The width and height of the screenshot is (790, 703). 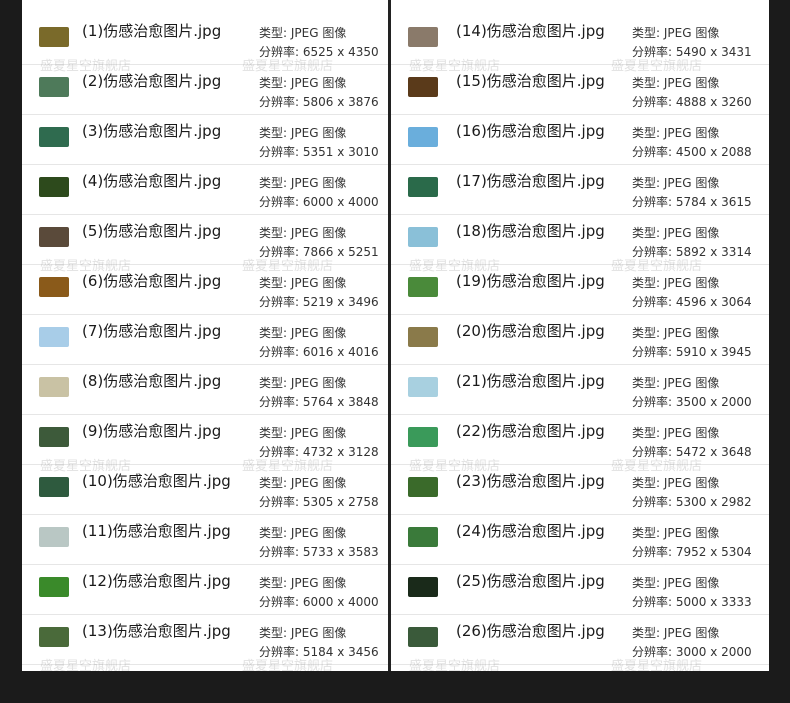 I want to click on file-name: (16)伤感治愈图片.jpg, so click(x=530, y=131).